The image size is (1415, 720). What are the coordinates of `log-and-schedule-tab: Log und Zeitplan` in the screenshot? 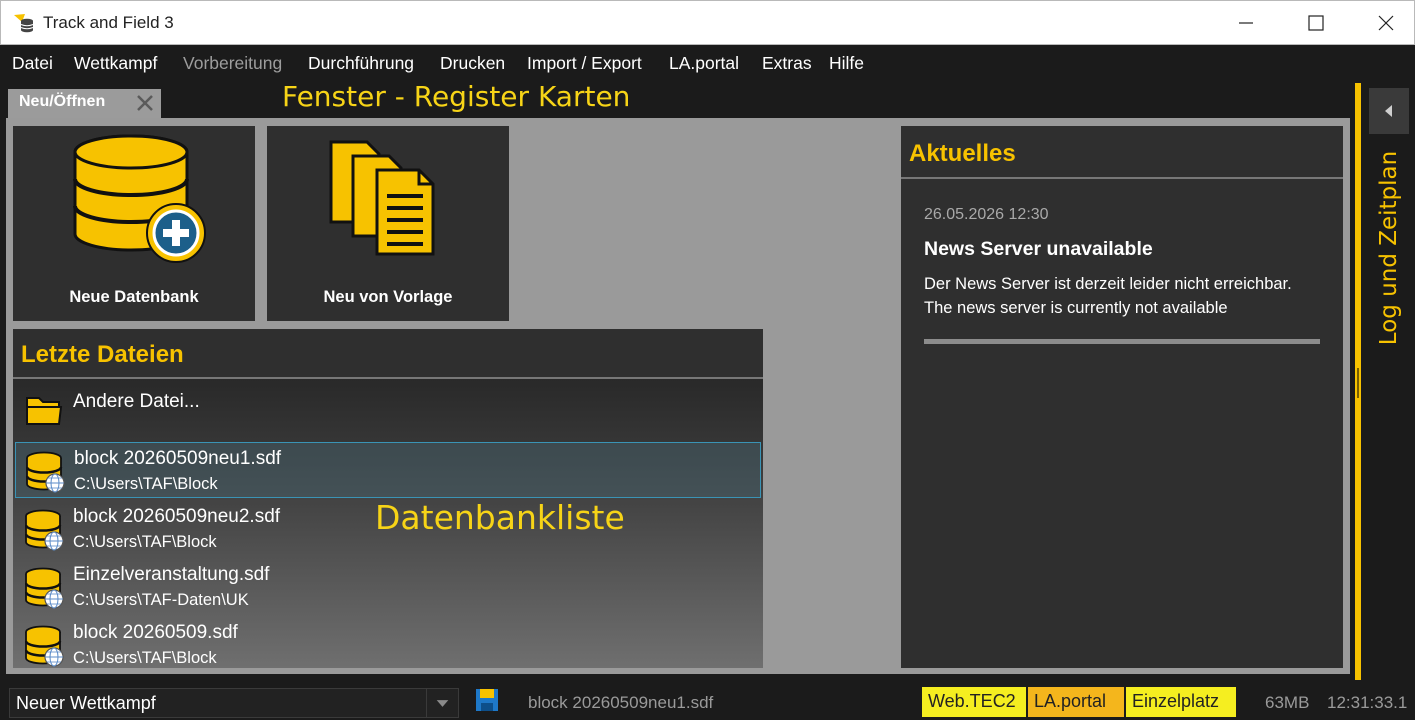 It's located at (1389, 248).